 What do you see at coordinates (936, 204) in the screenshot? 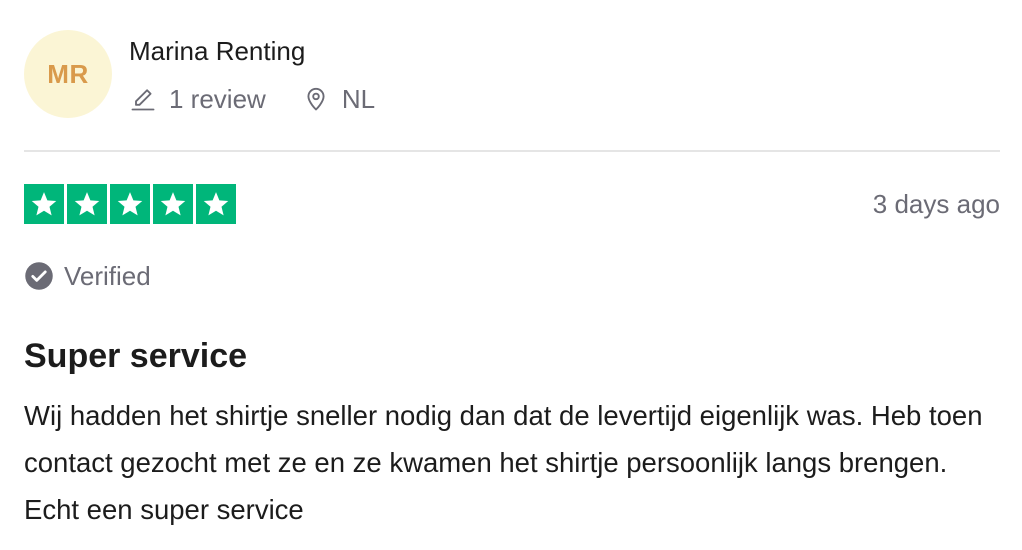
I see `review-date: 3 days ago` at bounding box center [936, 204].